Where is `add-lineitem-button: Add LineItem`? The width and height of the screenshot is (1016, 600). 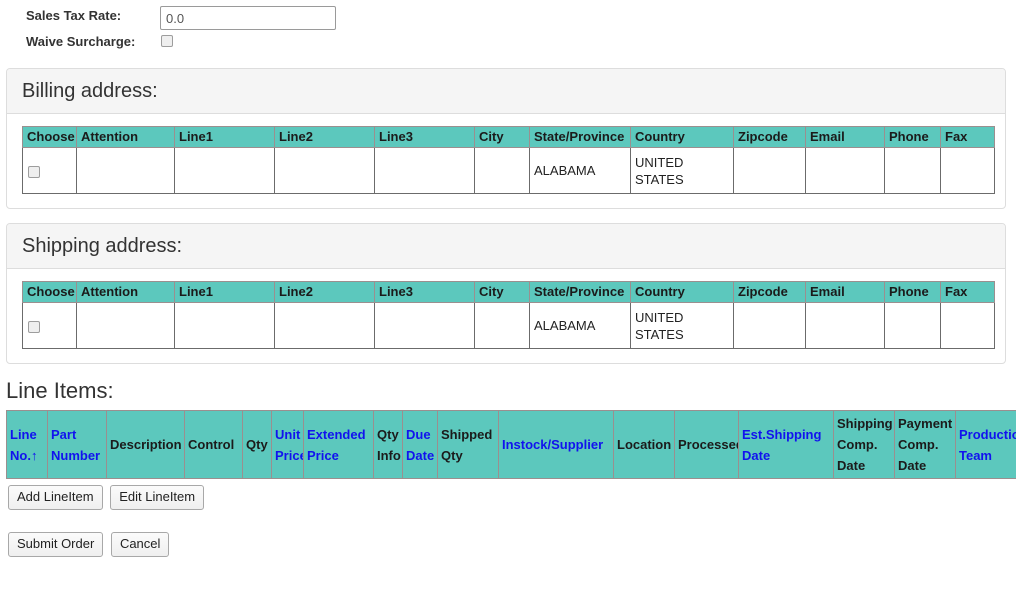
add-lineitem-button: Add LineItem is located at coordinates (55, 497).